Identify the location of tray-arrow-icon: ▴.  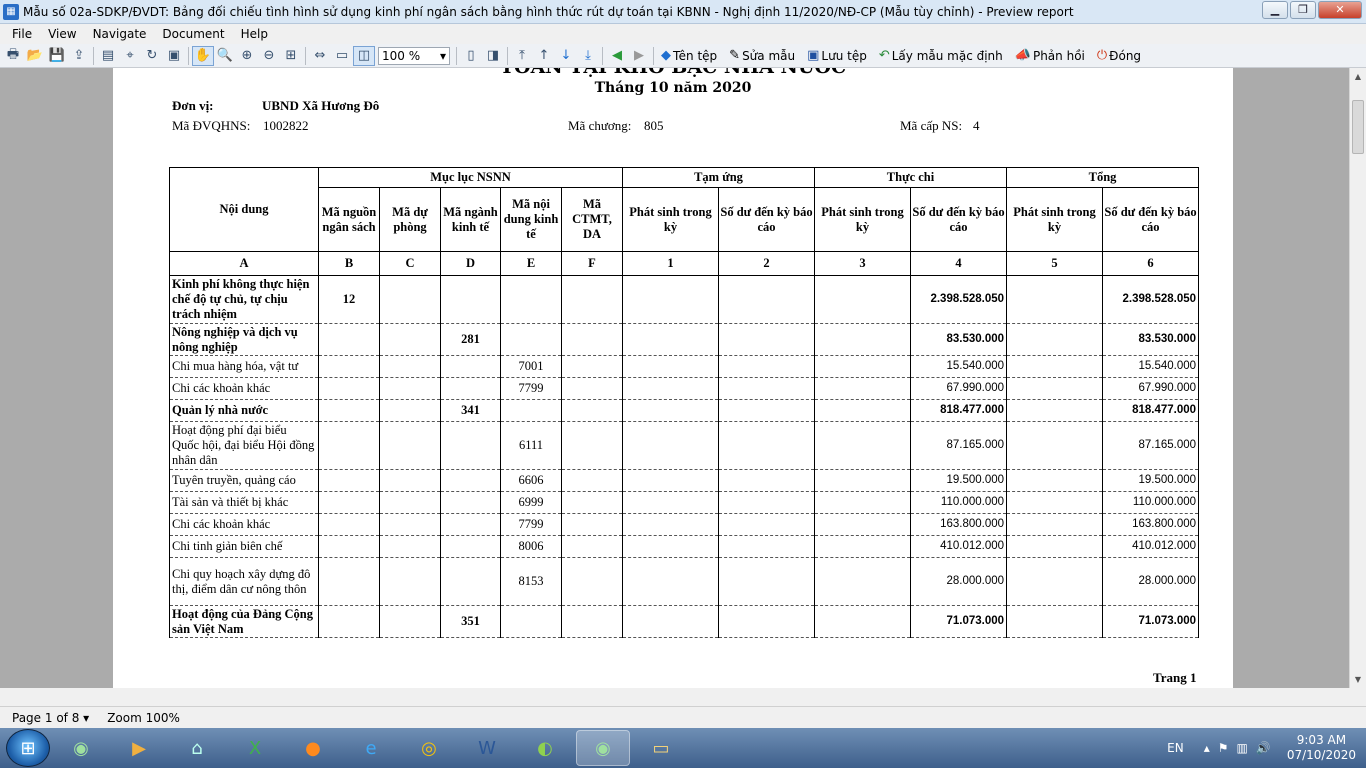
(1207, 748).